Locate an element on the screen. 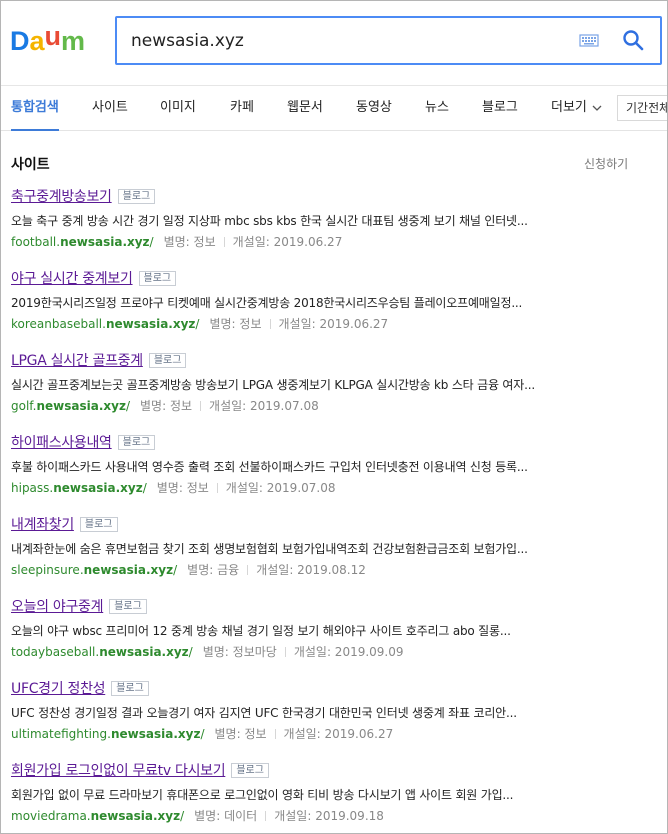 This screenshot has width=668, height=834. opened-date: 개설일: 2019.09.09 is located at coordinates (348, 652).